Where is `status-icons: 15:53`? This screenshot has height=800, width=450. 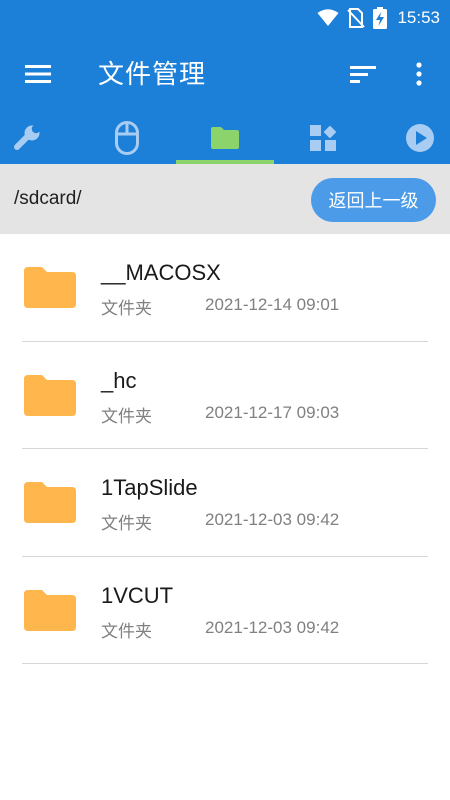
status-icons: 15:53 is located at coordinates (378, 18).